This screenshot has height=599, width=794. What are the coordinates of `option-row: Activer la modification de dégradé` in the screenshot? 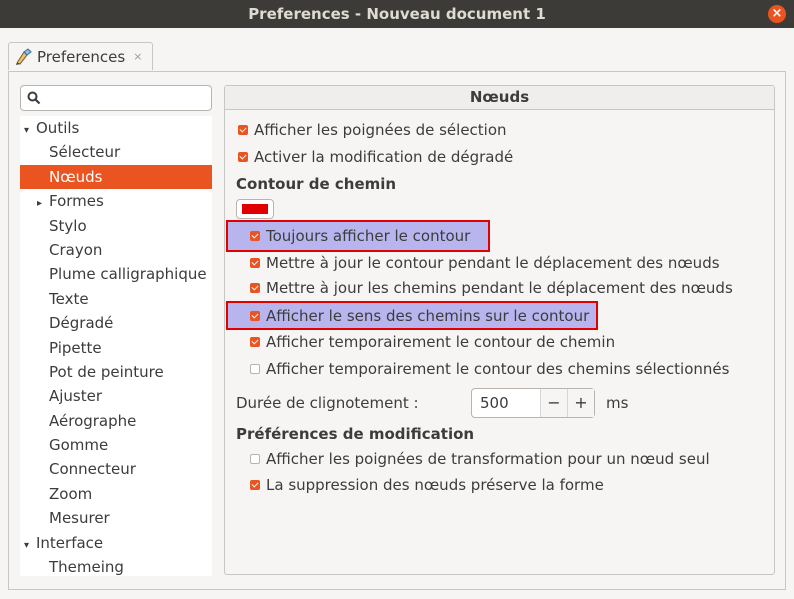 It's located at (375, 157).